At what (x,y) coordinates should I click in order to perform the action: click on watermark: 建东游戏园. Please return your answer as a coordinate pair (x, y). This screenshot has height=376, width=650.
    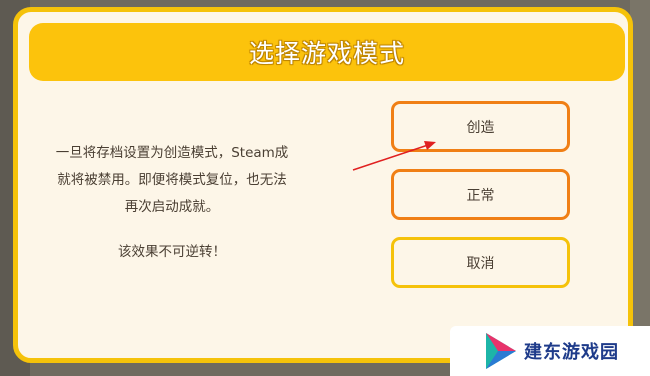
    Looking at the image, I should click on (550, 351).